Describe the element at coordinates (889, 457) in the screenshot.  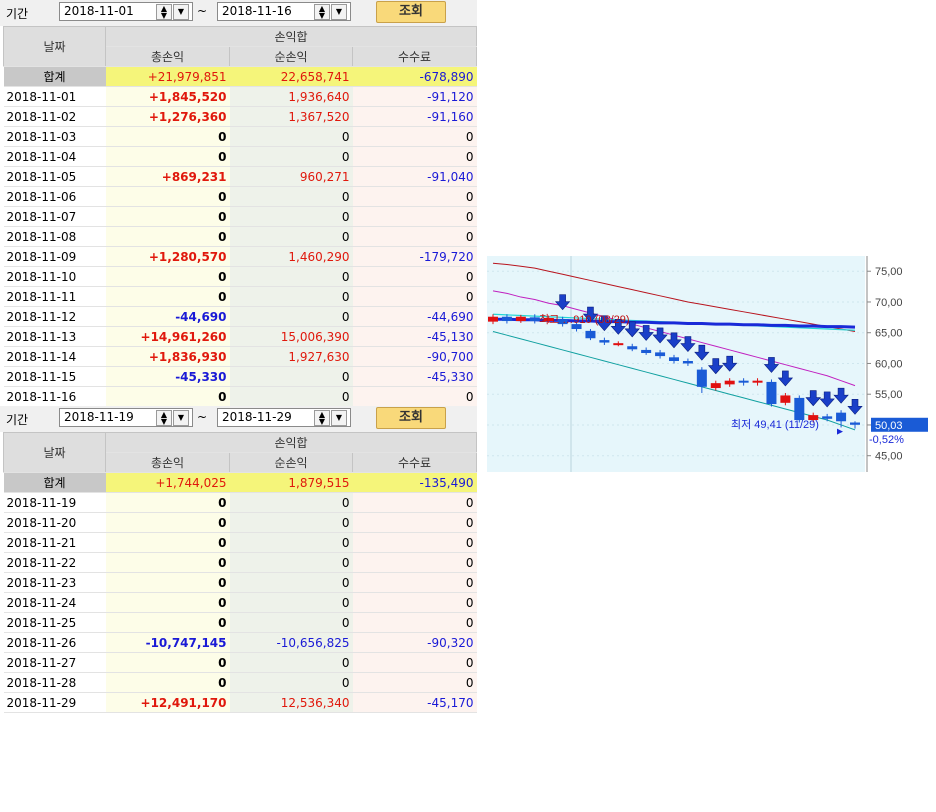
I see `chart-tick-label: 45,00` at that location.